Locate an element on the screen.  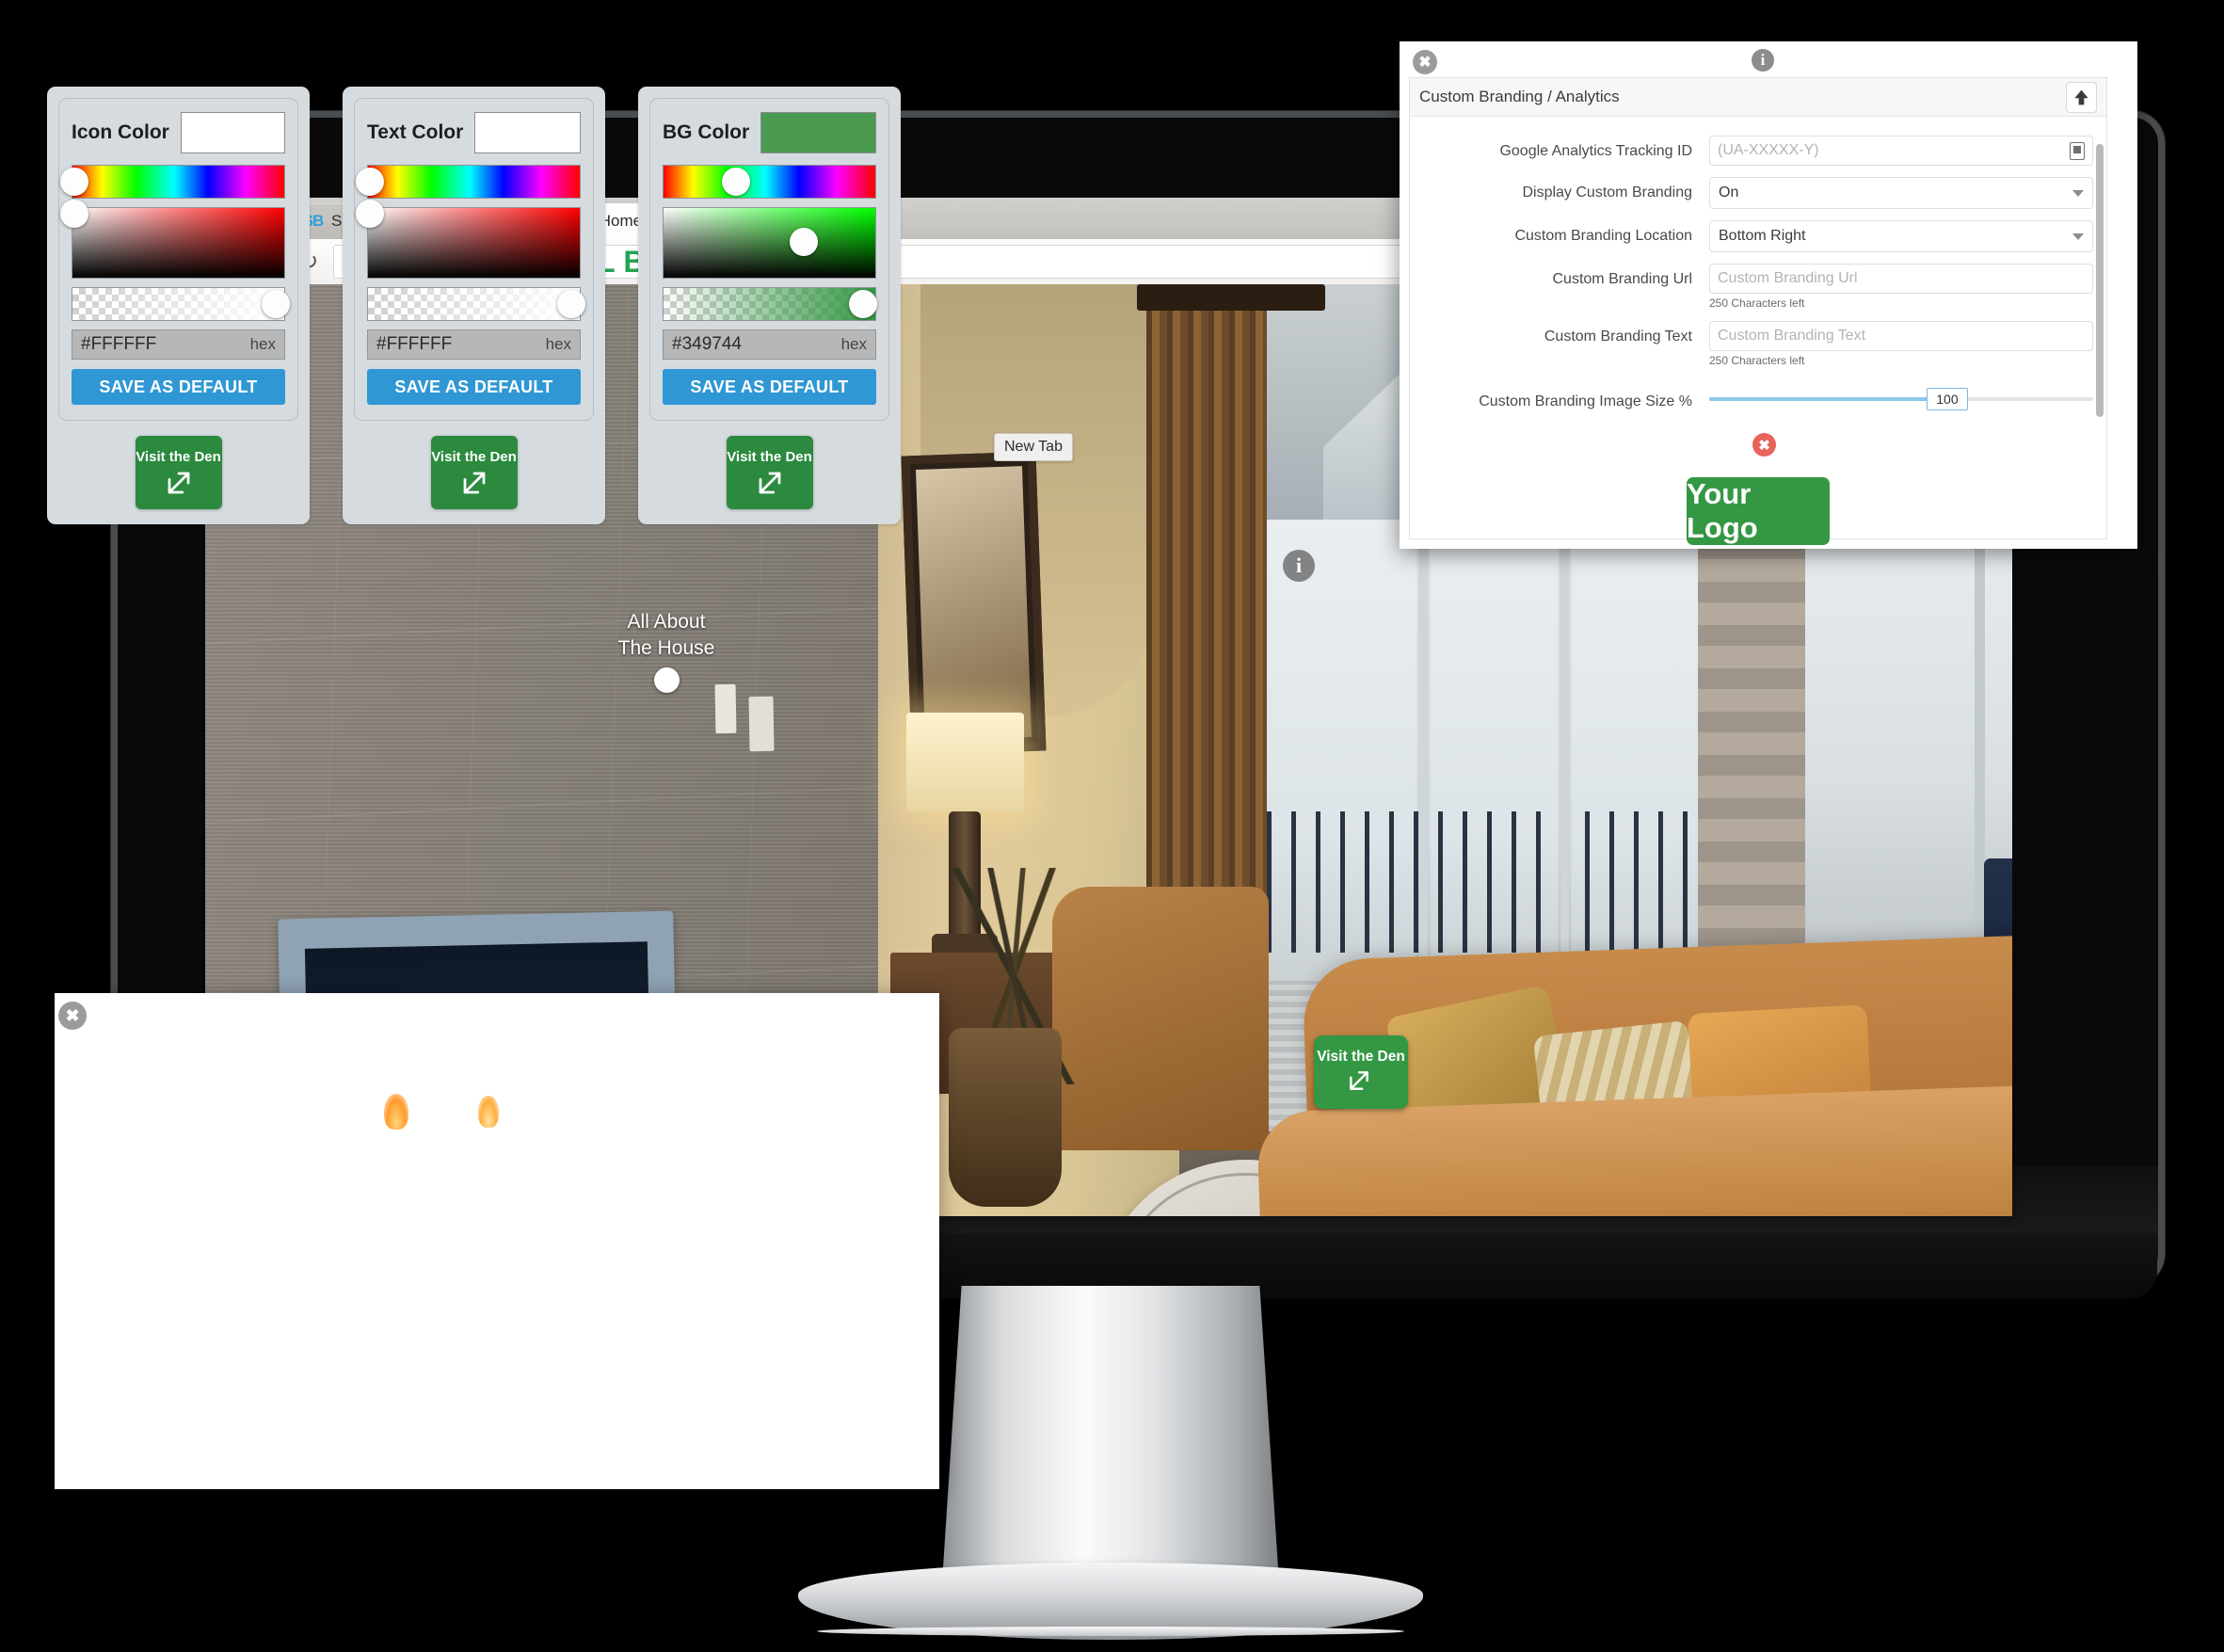
select-value: On is located at coordinates (1729, 192).